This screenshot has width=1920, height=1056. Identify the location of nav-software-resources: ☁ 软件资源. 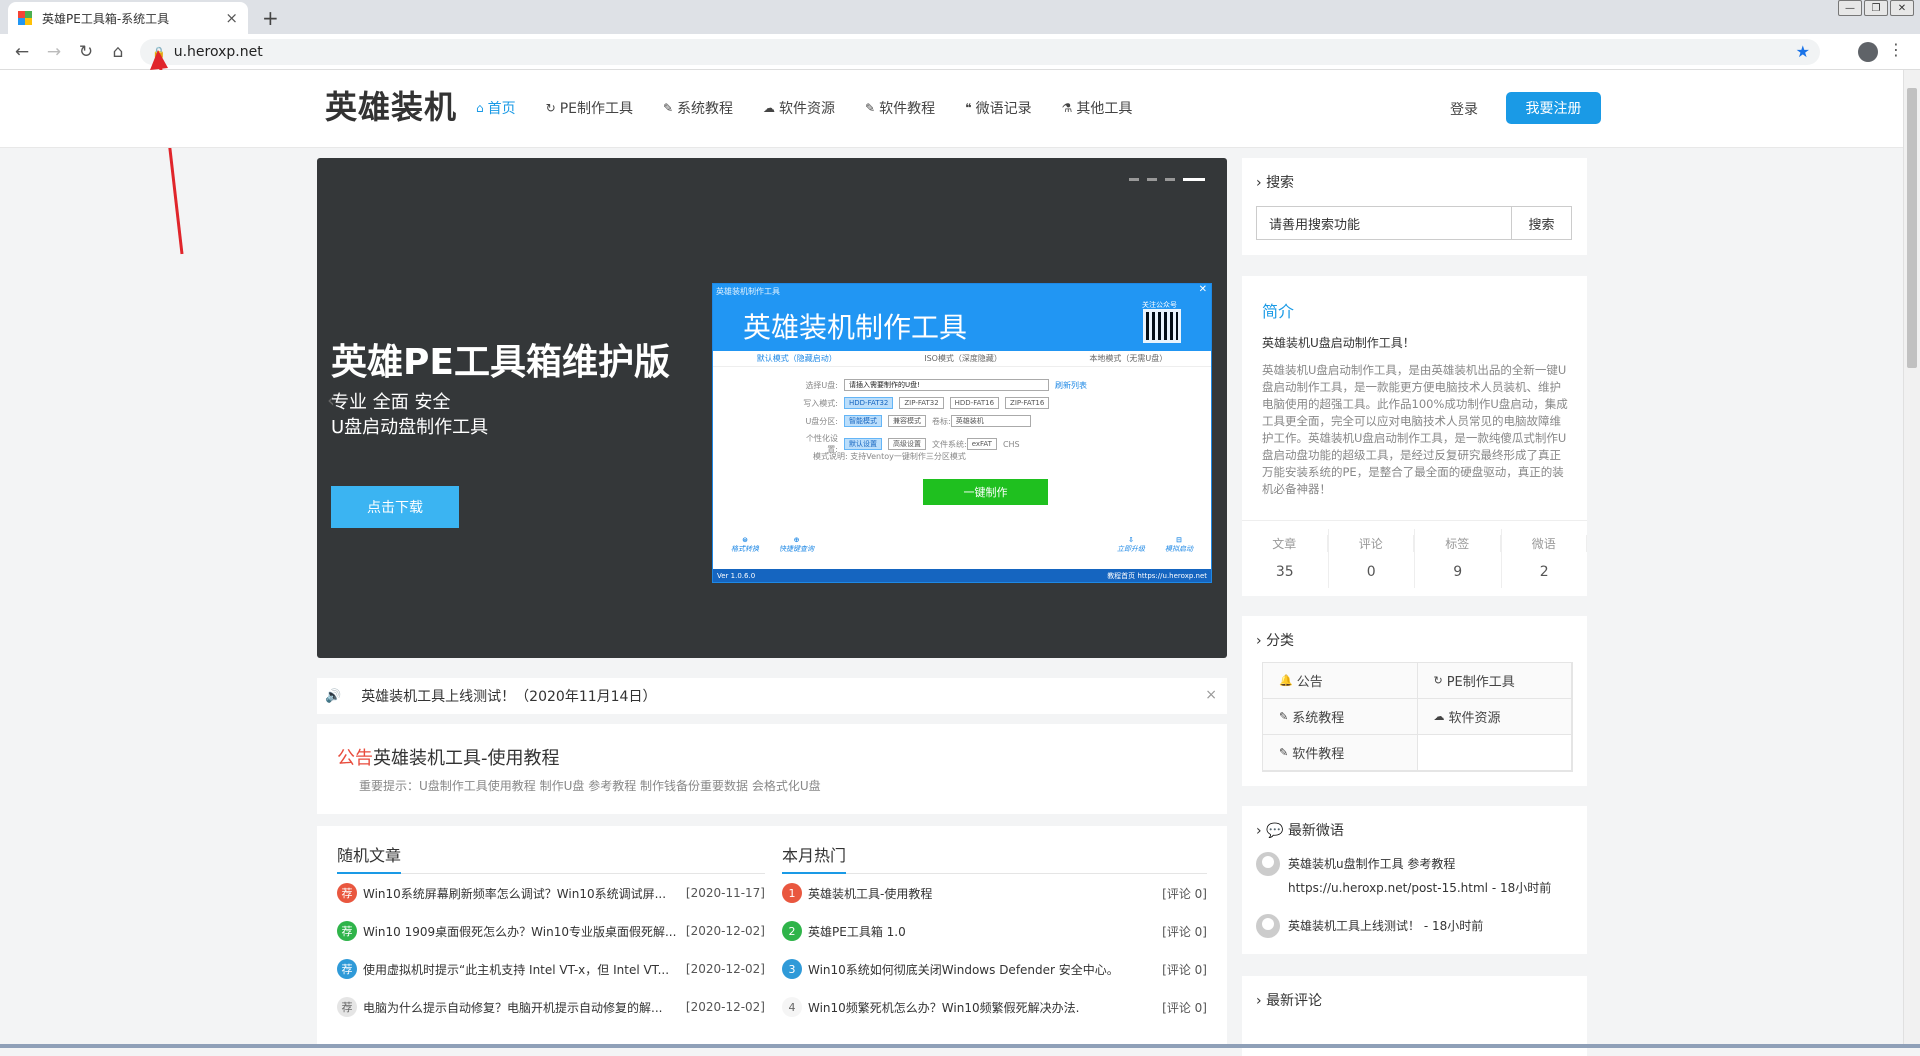
(799, 108).